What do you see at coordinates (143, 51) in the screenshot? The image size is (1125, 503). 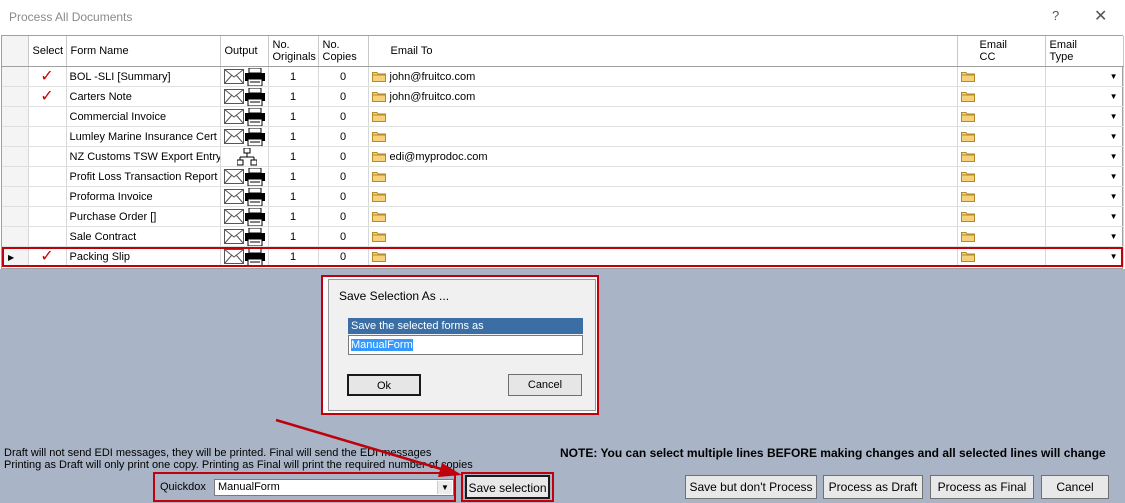 I see `header-form-name: Form Name` at bounding box center [143, 51].